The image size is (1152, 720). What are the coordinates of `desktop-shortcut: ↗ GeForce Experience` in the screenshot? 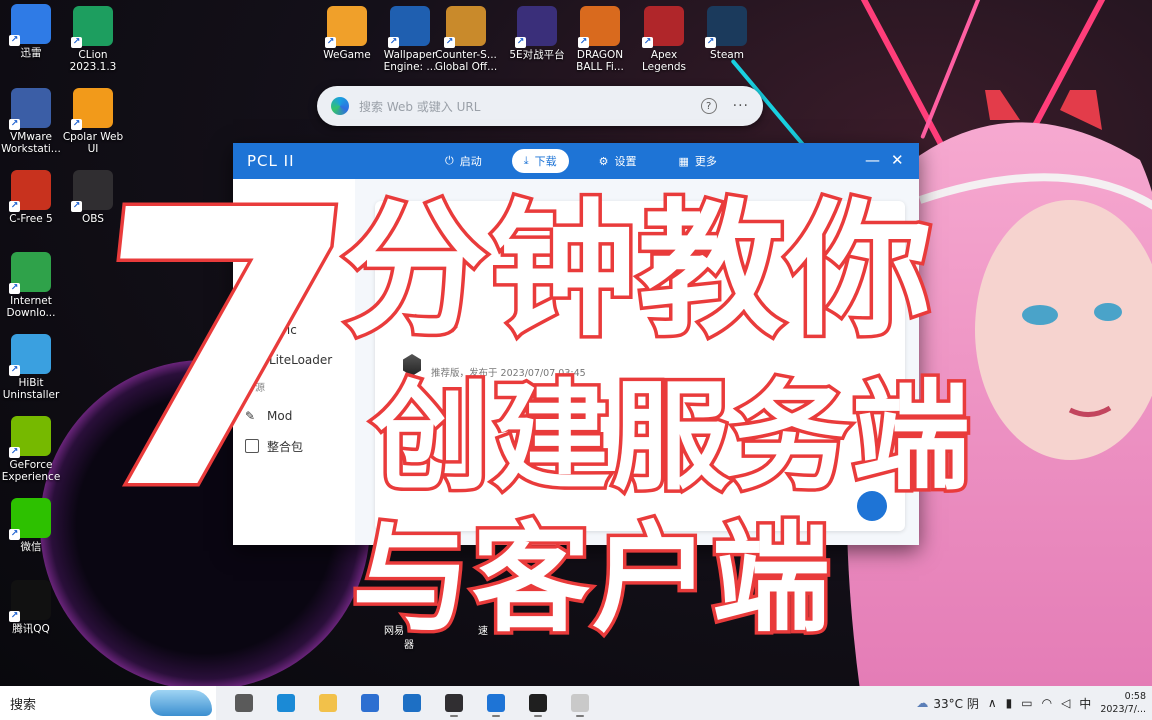 It's located at (33, 449).